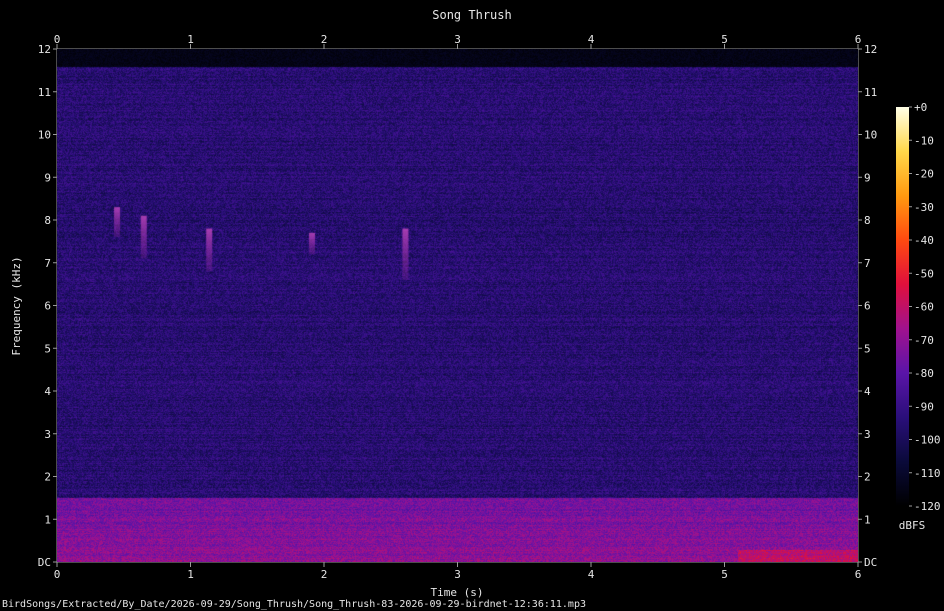 The image size is (944, 611). Describe the element at coordinates (457, 592) in the screenshot. I see `x-axis-label: Time (s)` at that location.